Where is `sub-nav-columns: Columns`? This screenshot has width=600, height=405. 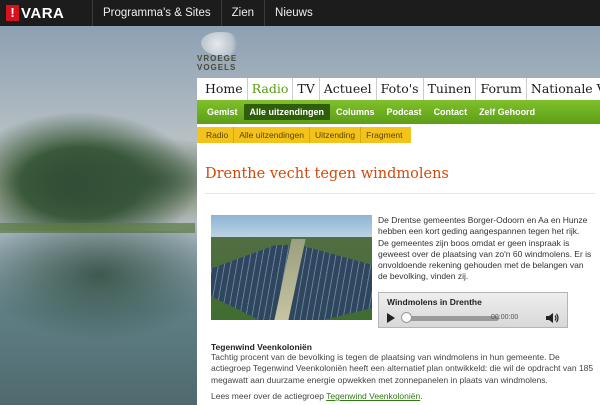
sub-nav-columns: Columns is located at coordinates (355, 112).